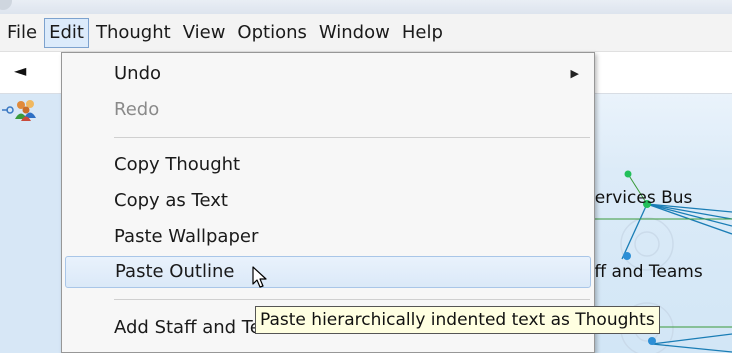  Describe the element at coordinates (643, 272) in the screenshot. I see `thought-label-staff: aff and Teams` at that location.